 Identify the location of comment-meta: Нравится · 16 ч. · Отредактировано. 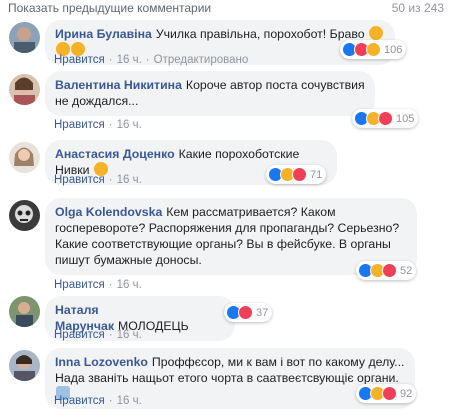
(151, 60).